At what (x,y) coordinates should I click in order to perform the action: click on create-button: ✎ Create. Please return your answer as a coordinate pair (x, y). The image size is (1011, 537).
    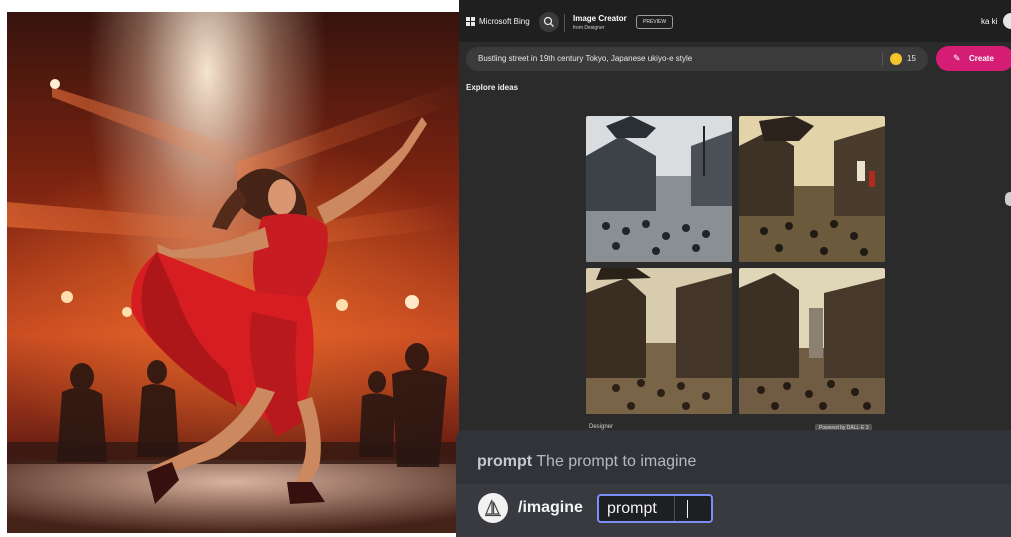
    Looking at the image, I should click on (973, 58).